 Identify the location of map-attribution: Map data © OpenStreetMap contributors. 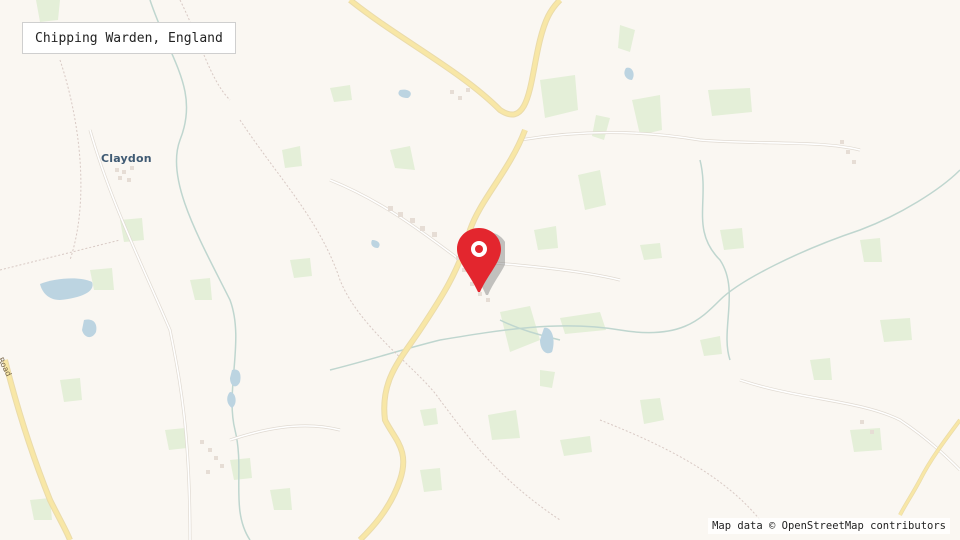
(829, 526).